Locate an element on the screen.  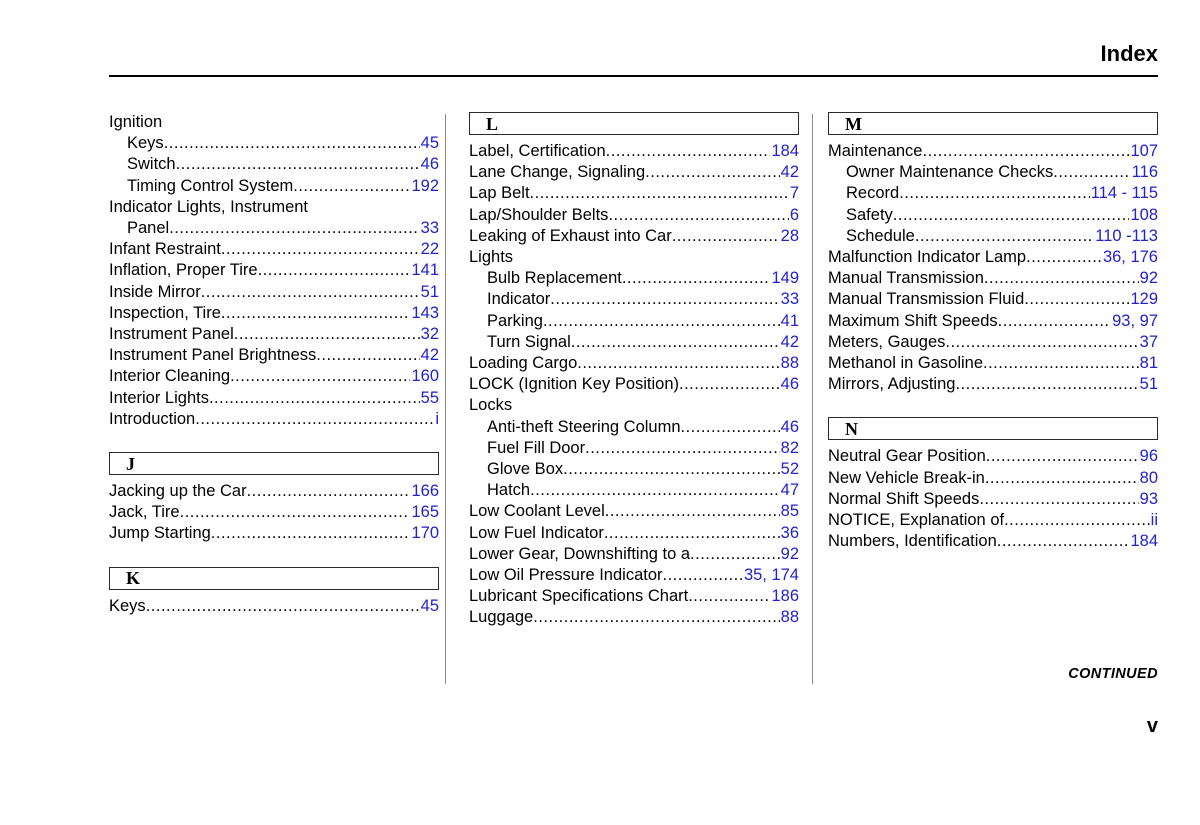
index-entry: Lights is located at coordinates (634, 257).